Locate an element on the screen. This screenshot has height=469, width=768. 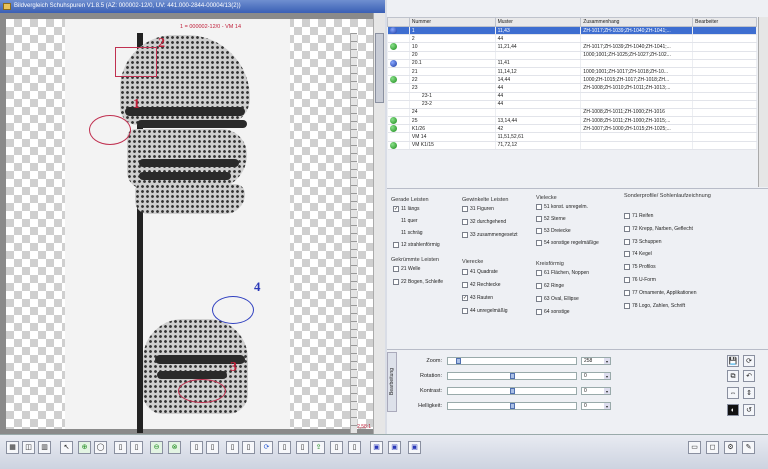
criteria-option: 31 Figuren is located at coordinates (478, 209).